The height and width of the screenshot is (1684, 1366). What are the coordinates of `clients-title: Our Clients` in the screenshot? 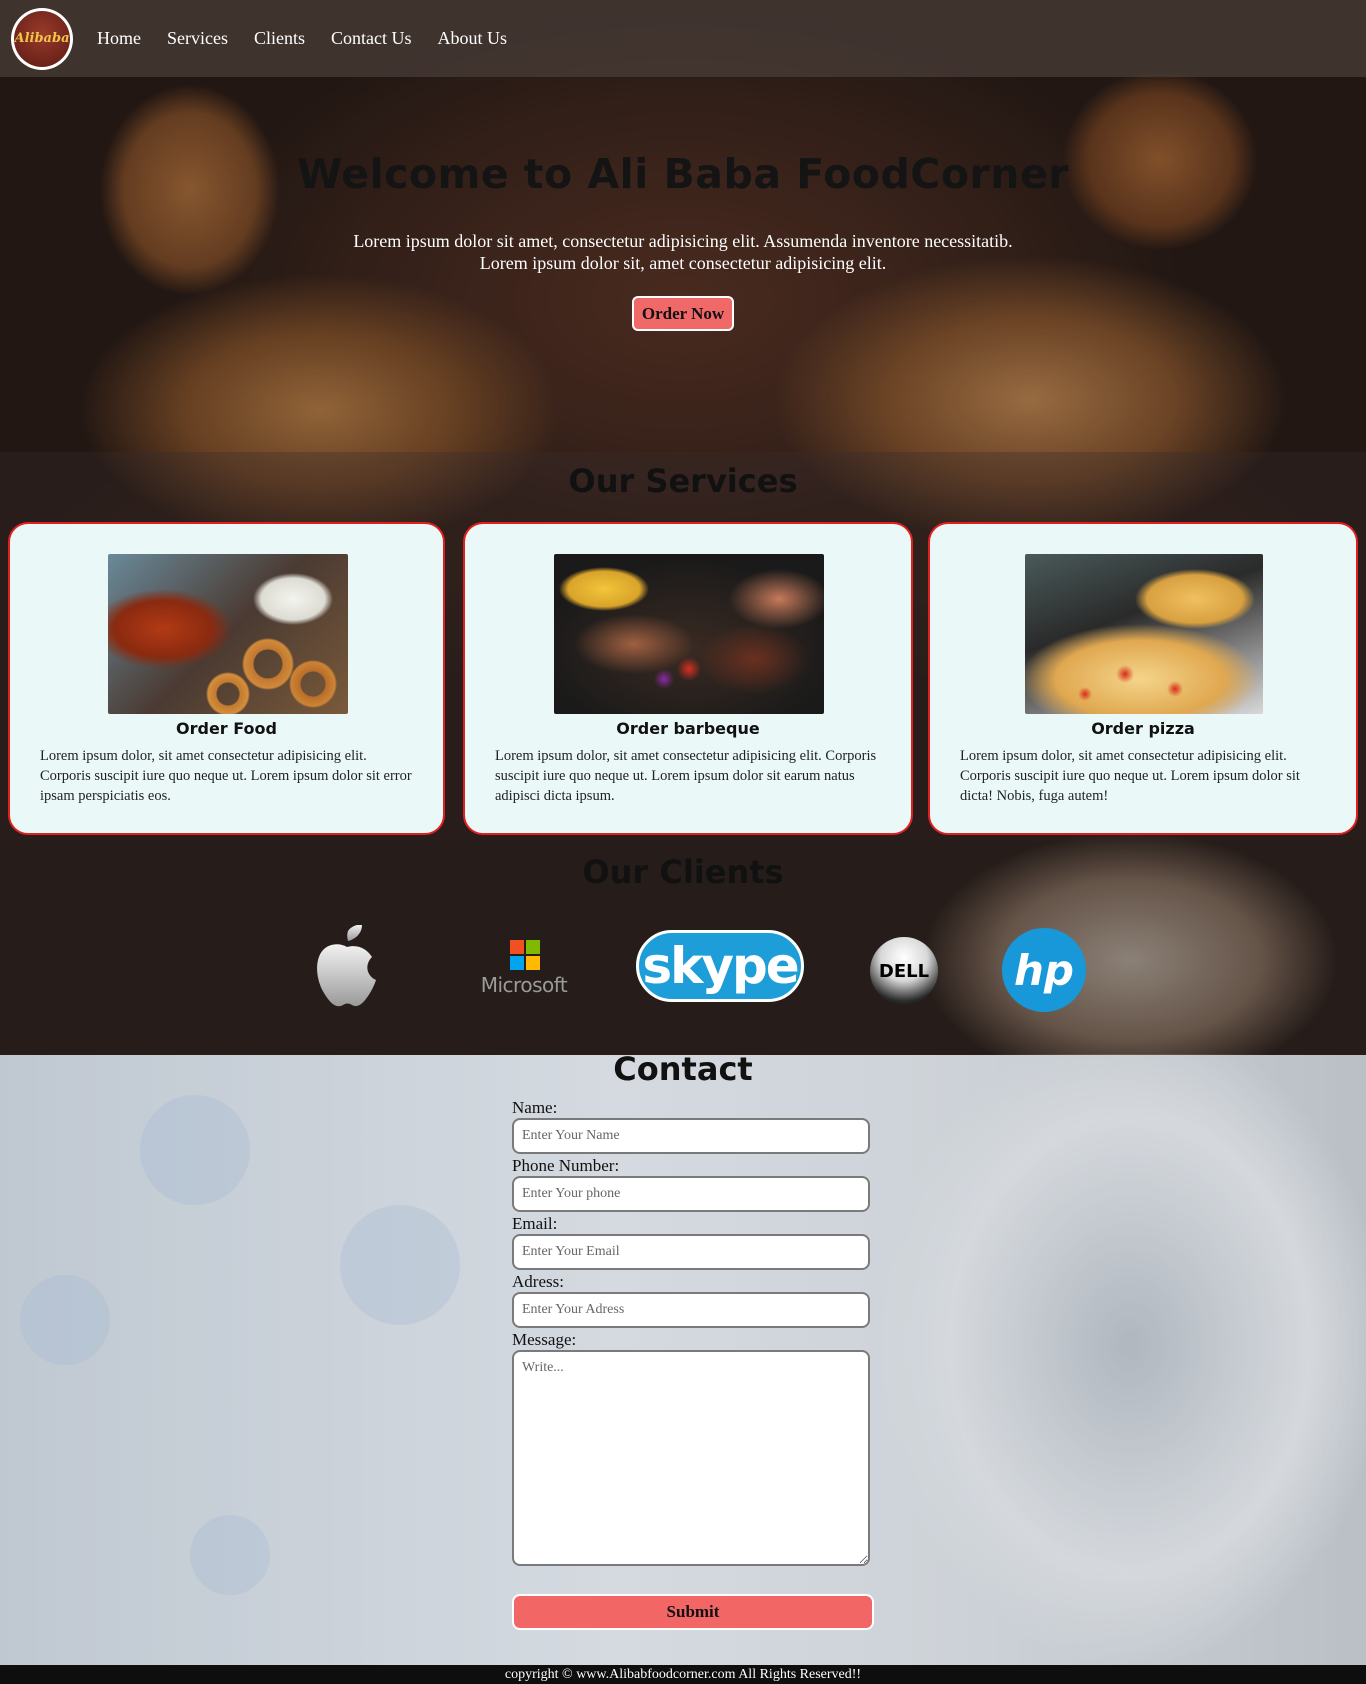 It's located at (683, 872).